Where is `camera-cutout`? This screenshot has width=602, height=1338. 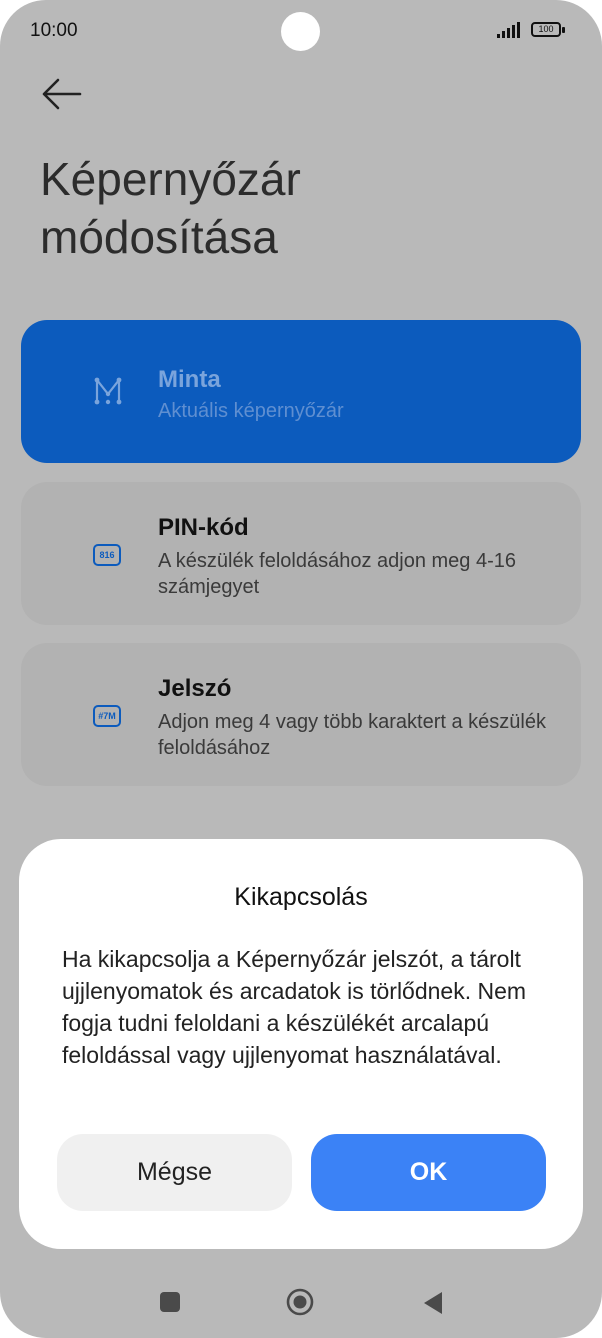 camera-cutout is located at coordinates (300, 31).